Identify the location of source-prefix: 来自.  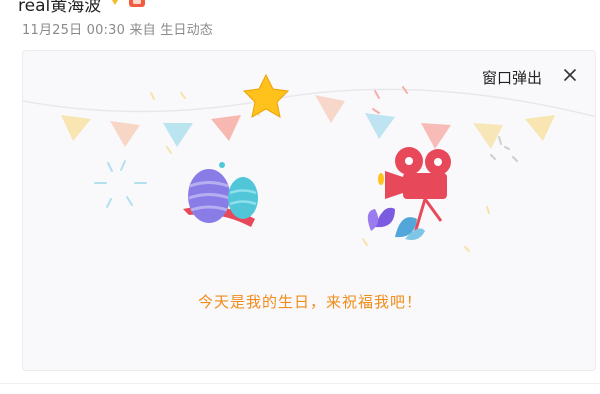
(142, 30).